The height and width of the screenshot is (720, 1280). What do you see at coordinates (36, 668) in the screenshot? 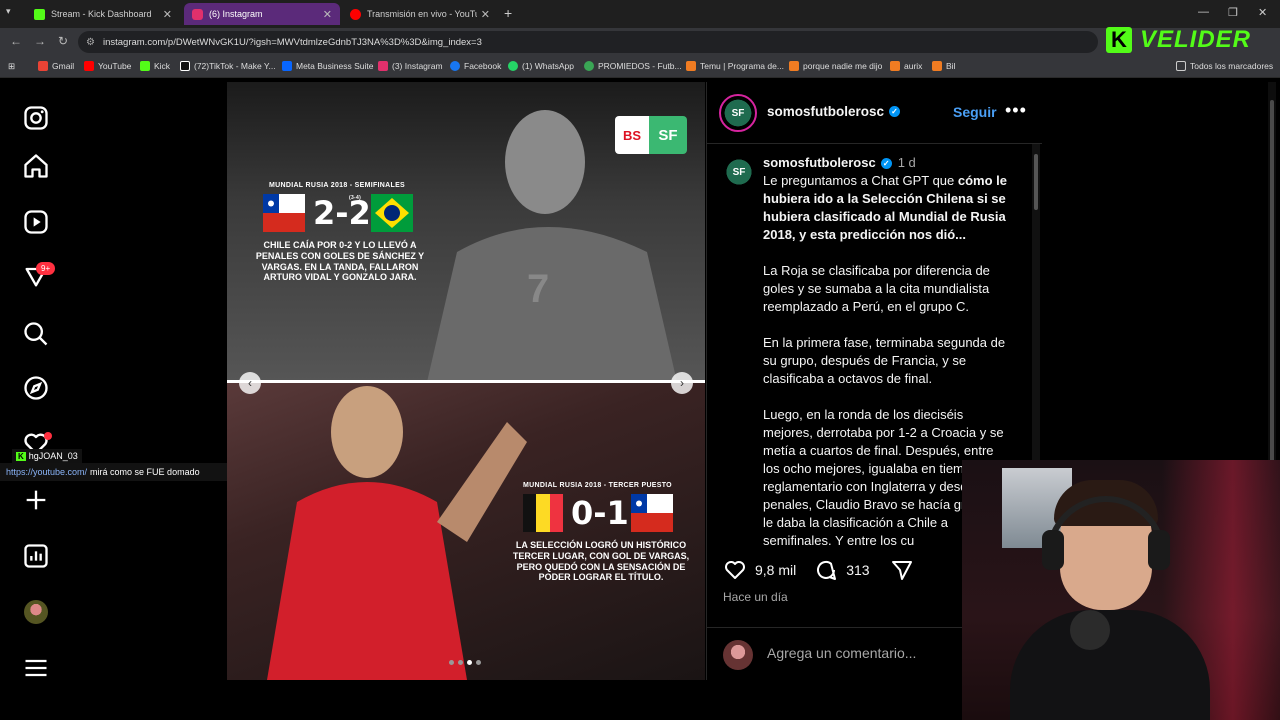
I see `menu-icon` at bounding box center [36, 668].